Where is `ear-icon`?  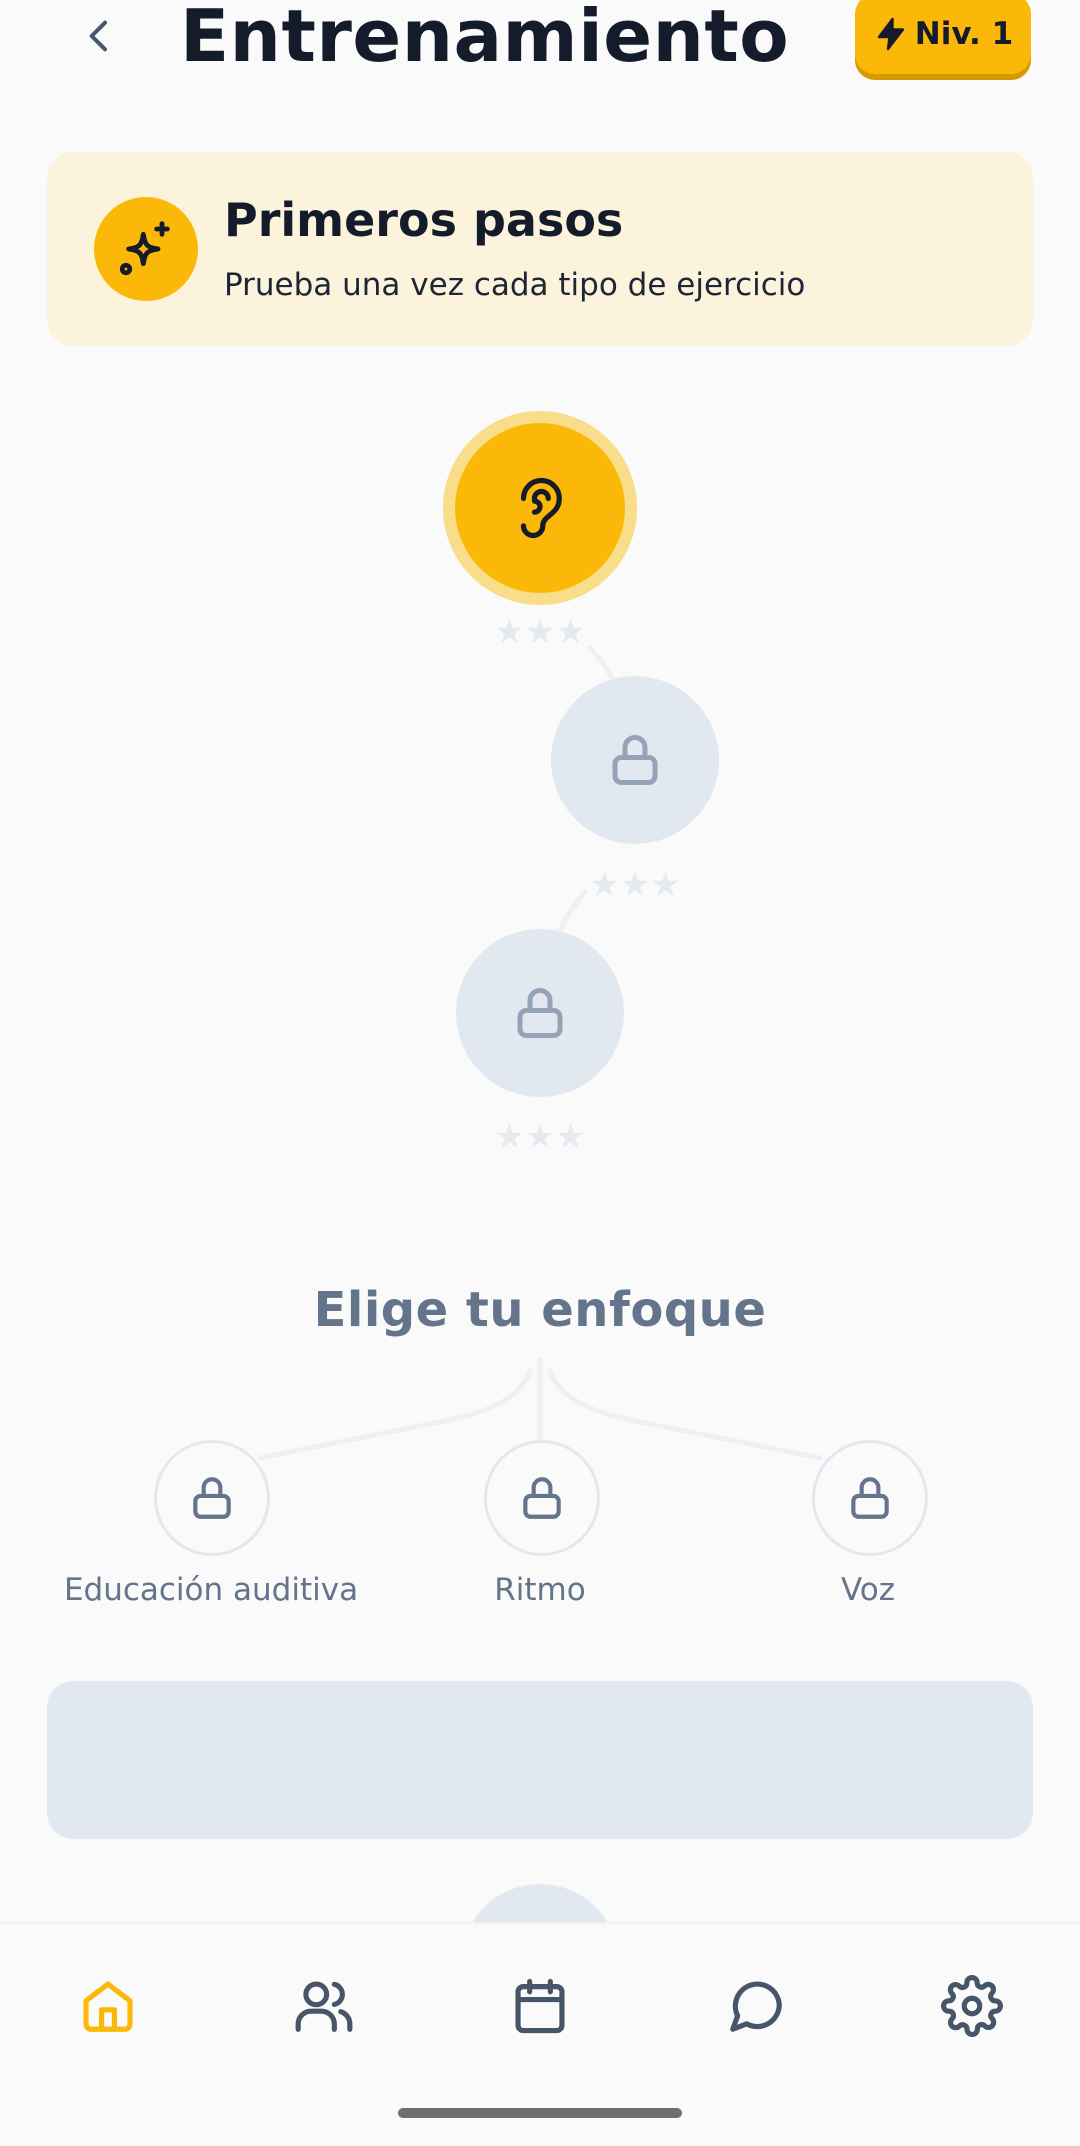
ear-icon is located at coordinates (541, 508).